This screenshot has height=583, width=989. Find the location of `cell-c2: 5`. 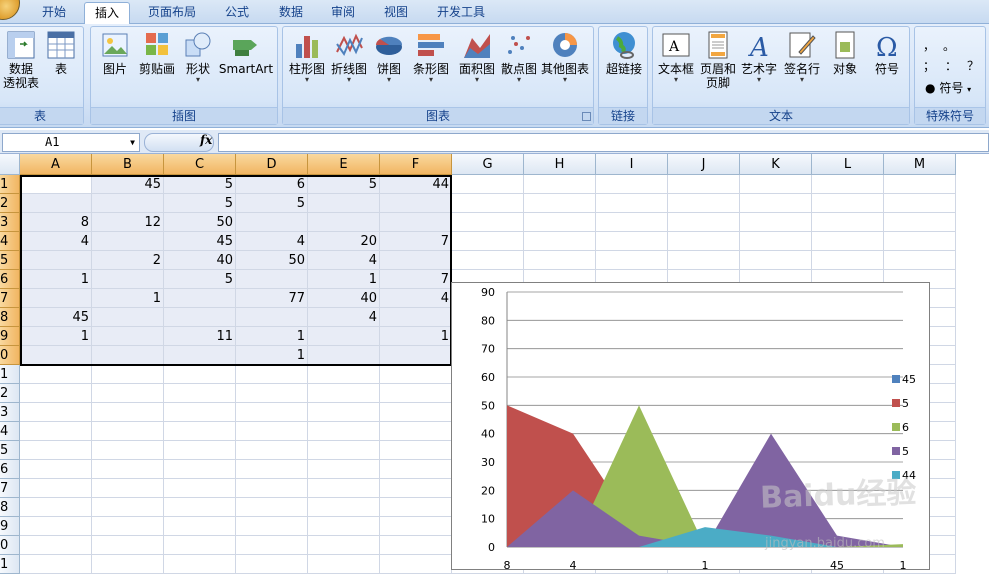

cell-c2: 5 is located at coordinates (200, 203).